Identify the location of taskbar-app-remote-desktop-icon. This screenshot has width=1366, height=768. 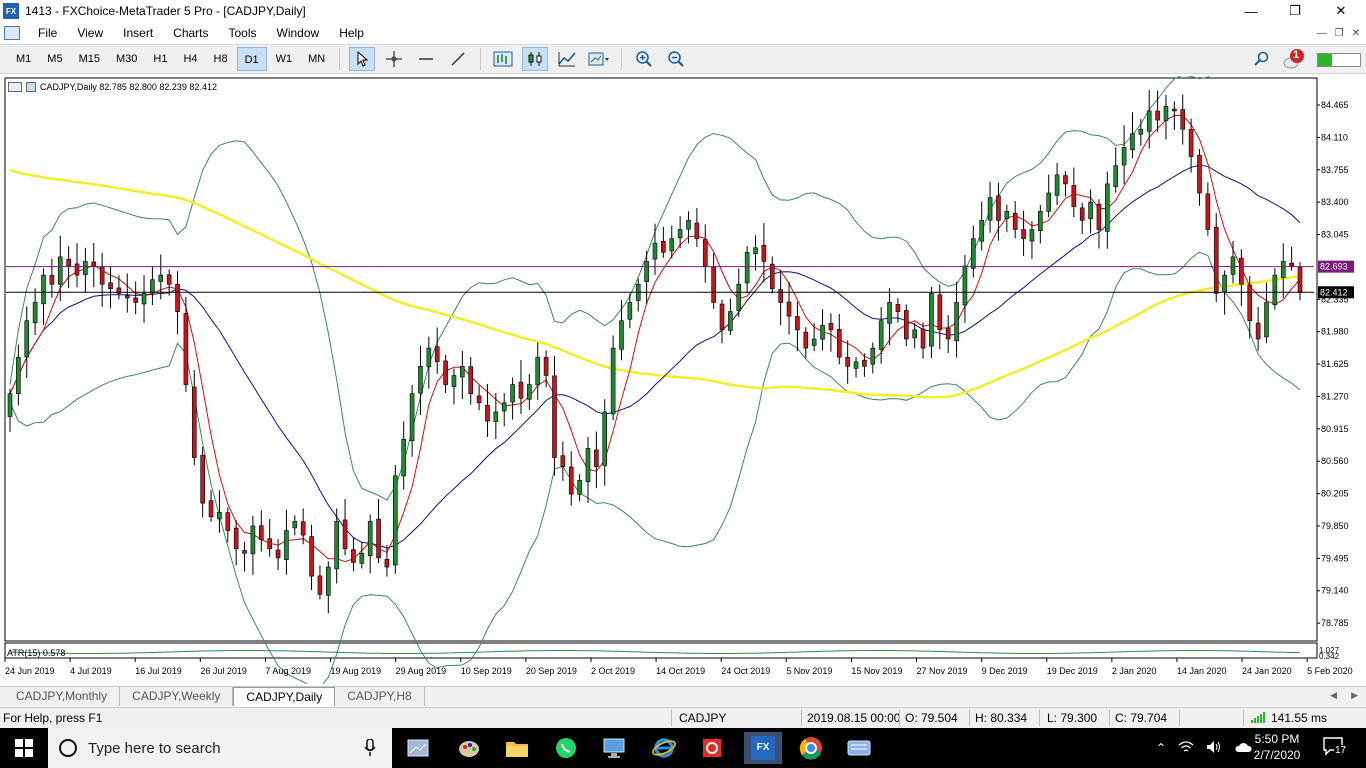
(615, 748).